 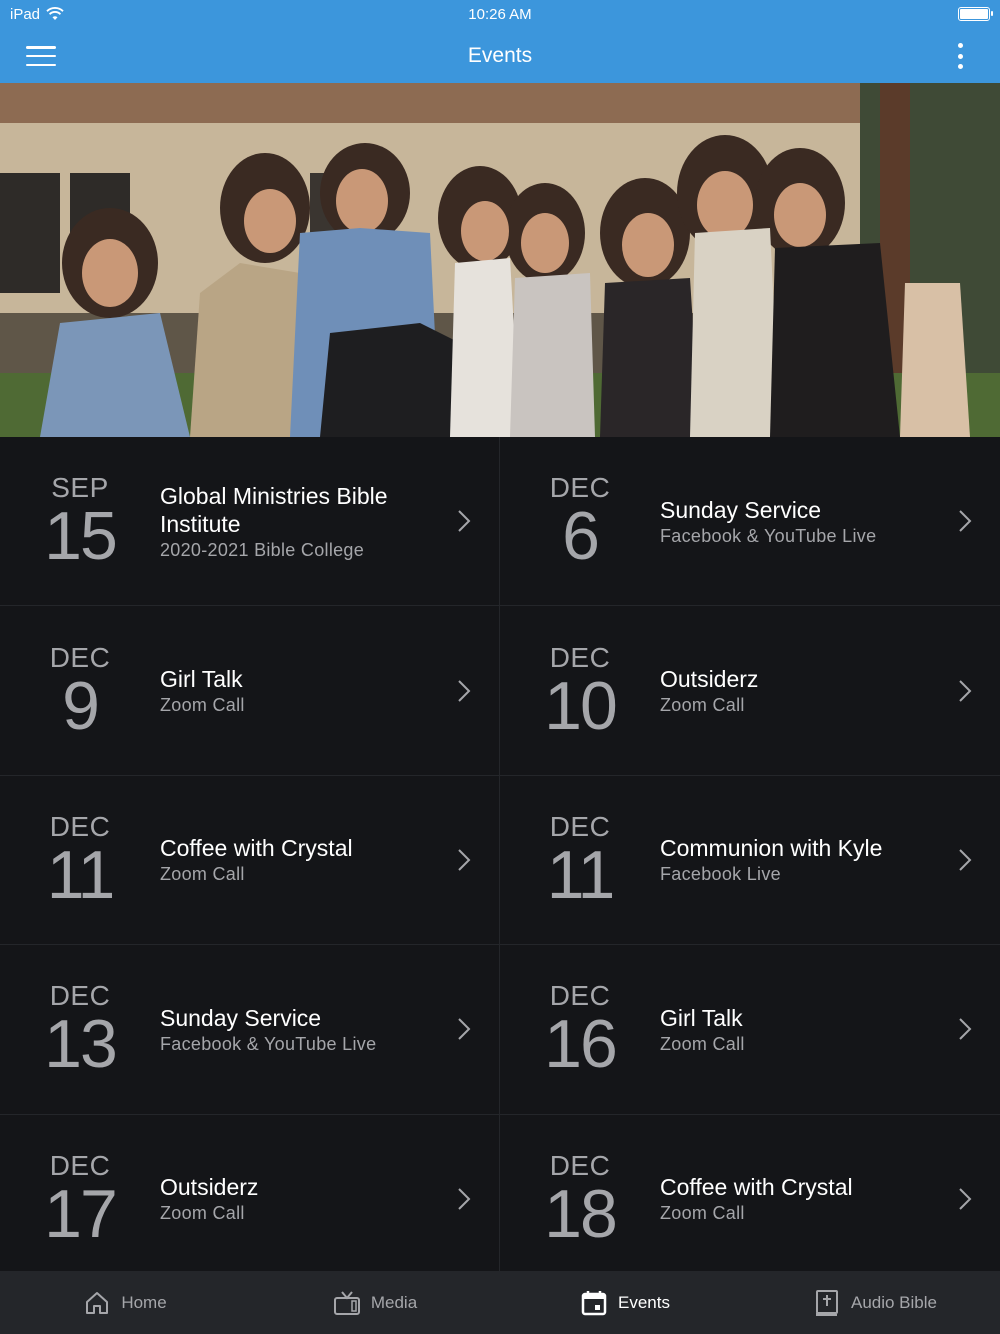 I want to click on menu-button, so click(x=41, y=56).